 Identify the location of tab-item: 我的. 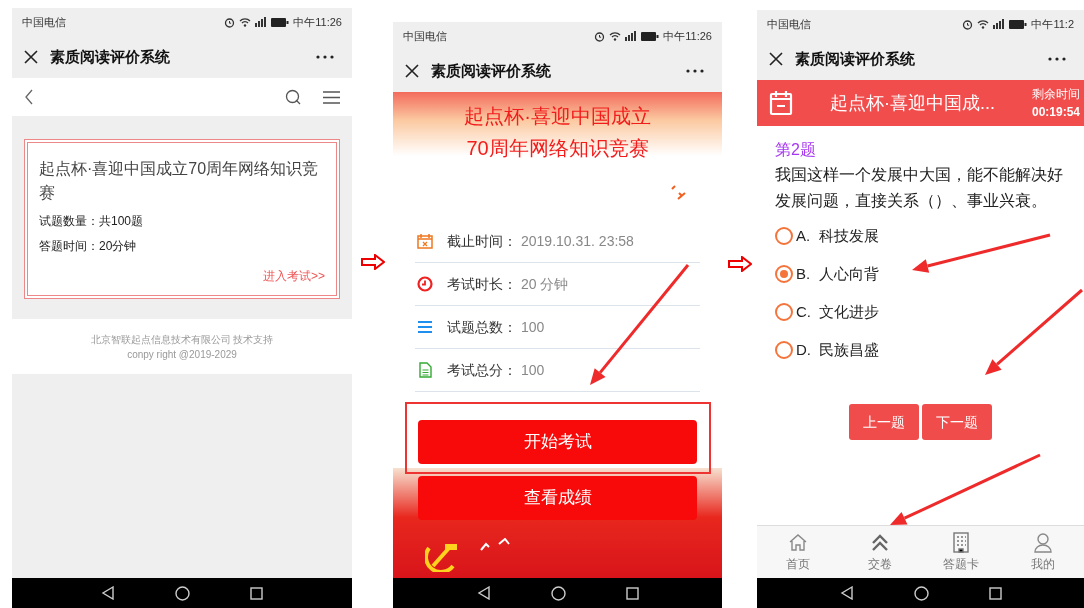
(1043, 552).